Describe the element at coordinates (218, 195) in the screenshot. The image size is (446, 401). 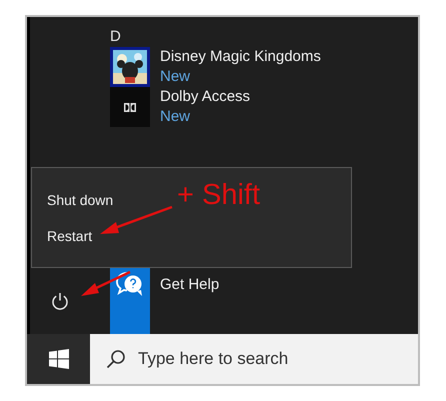
I see `annotation-text: + Shift` at that location.